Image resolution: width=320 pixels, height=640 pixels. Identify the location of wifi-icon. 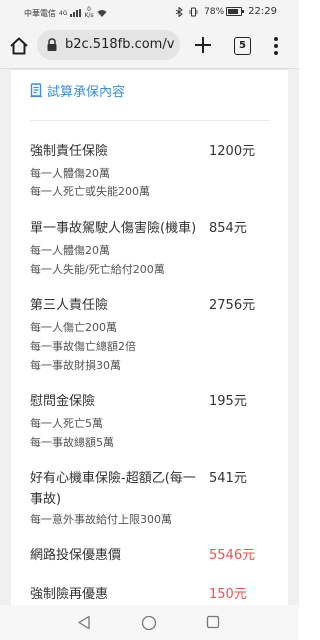
(102, 13).